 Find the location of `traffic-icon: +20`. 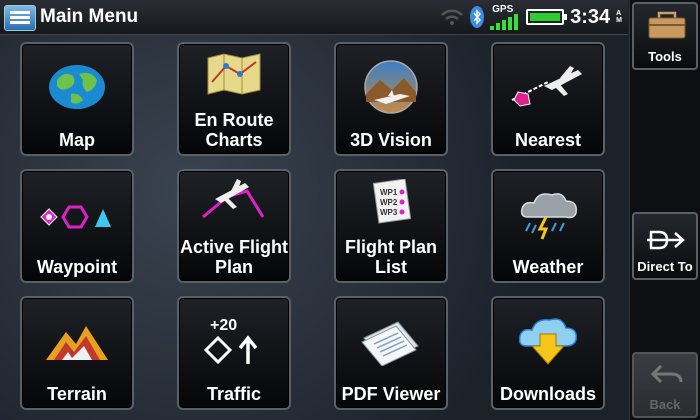

traffic-icon: +20 is located at coordinates (230, 341).